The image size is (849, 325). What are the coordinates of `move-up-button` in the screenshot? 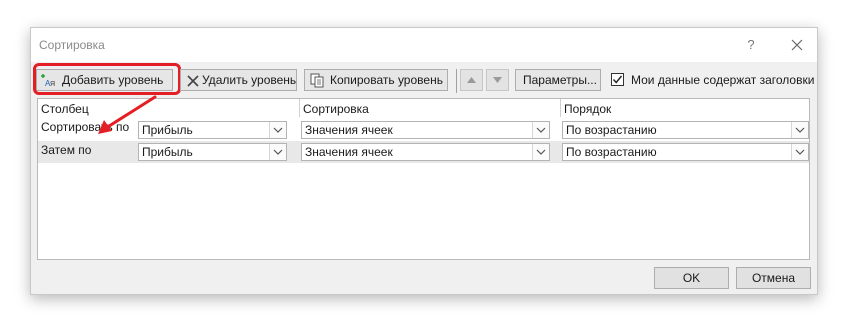 It's located at (471, 80).